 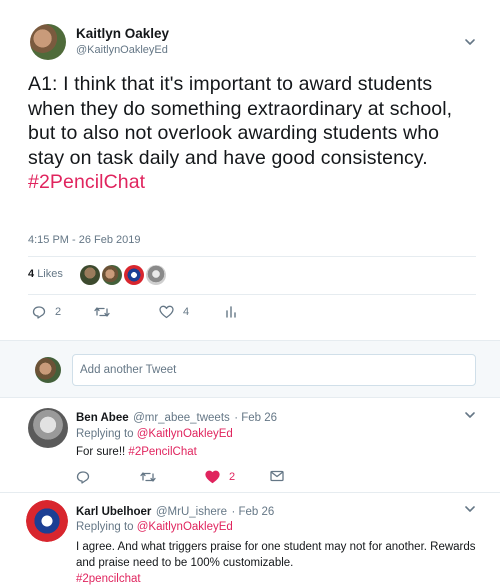 What do you see at coordinates (122, 33) in the screenshot?
I see `author-name: Kaitlyn Oakley` at bounding box center [122, 33].